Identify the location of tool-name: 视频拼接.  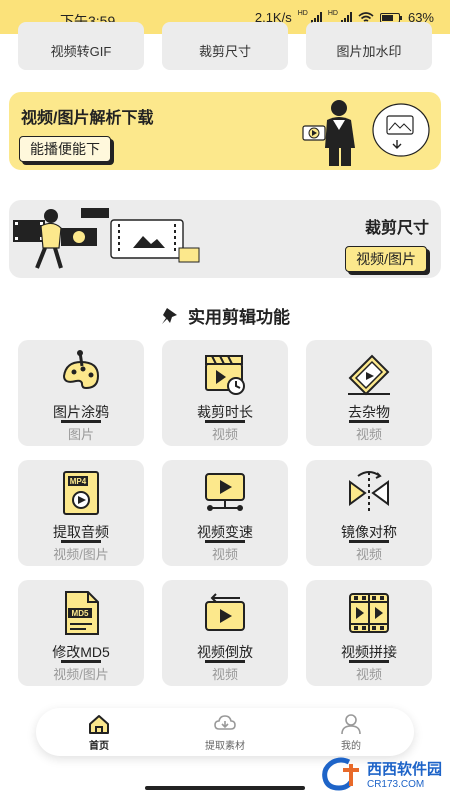
(369, 652).